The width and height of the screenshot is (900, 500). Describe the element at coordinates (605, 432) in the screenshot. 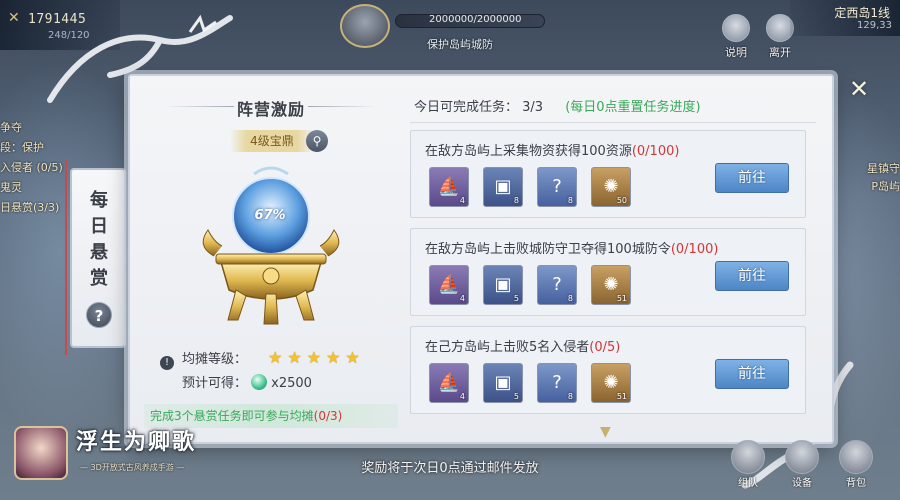

I see `scroll-down-icon: ▼` at that location.